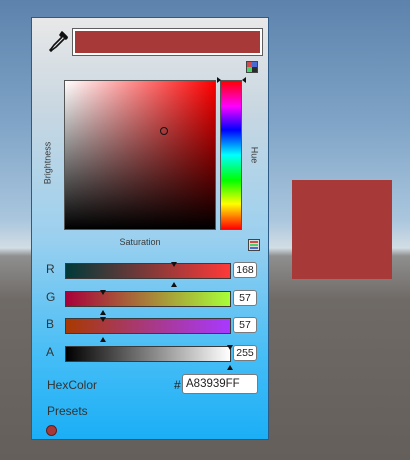 The width and height of the screenshot is (410, 460). I want to click on hue-label: Hue, so click(254, 155).